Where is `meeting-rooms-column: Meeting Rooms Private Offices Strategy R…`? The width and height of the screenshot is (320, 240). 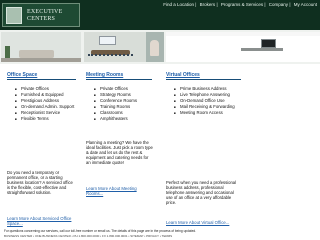 meeting-rooms-column: Meeting Rooms Private Offices Strategy R… is located at coordinates (121, 97).